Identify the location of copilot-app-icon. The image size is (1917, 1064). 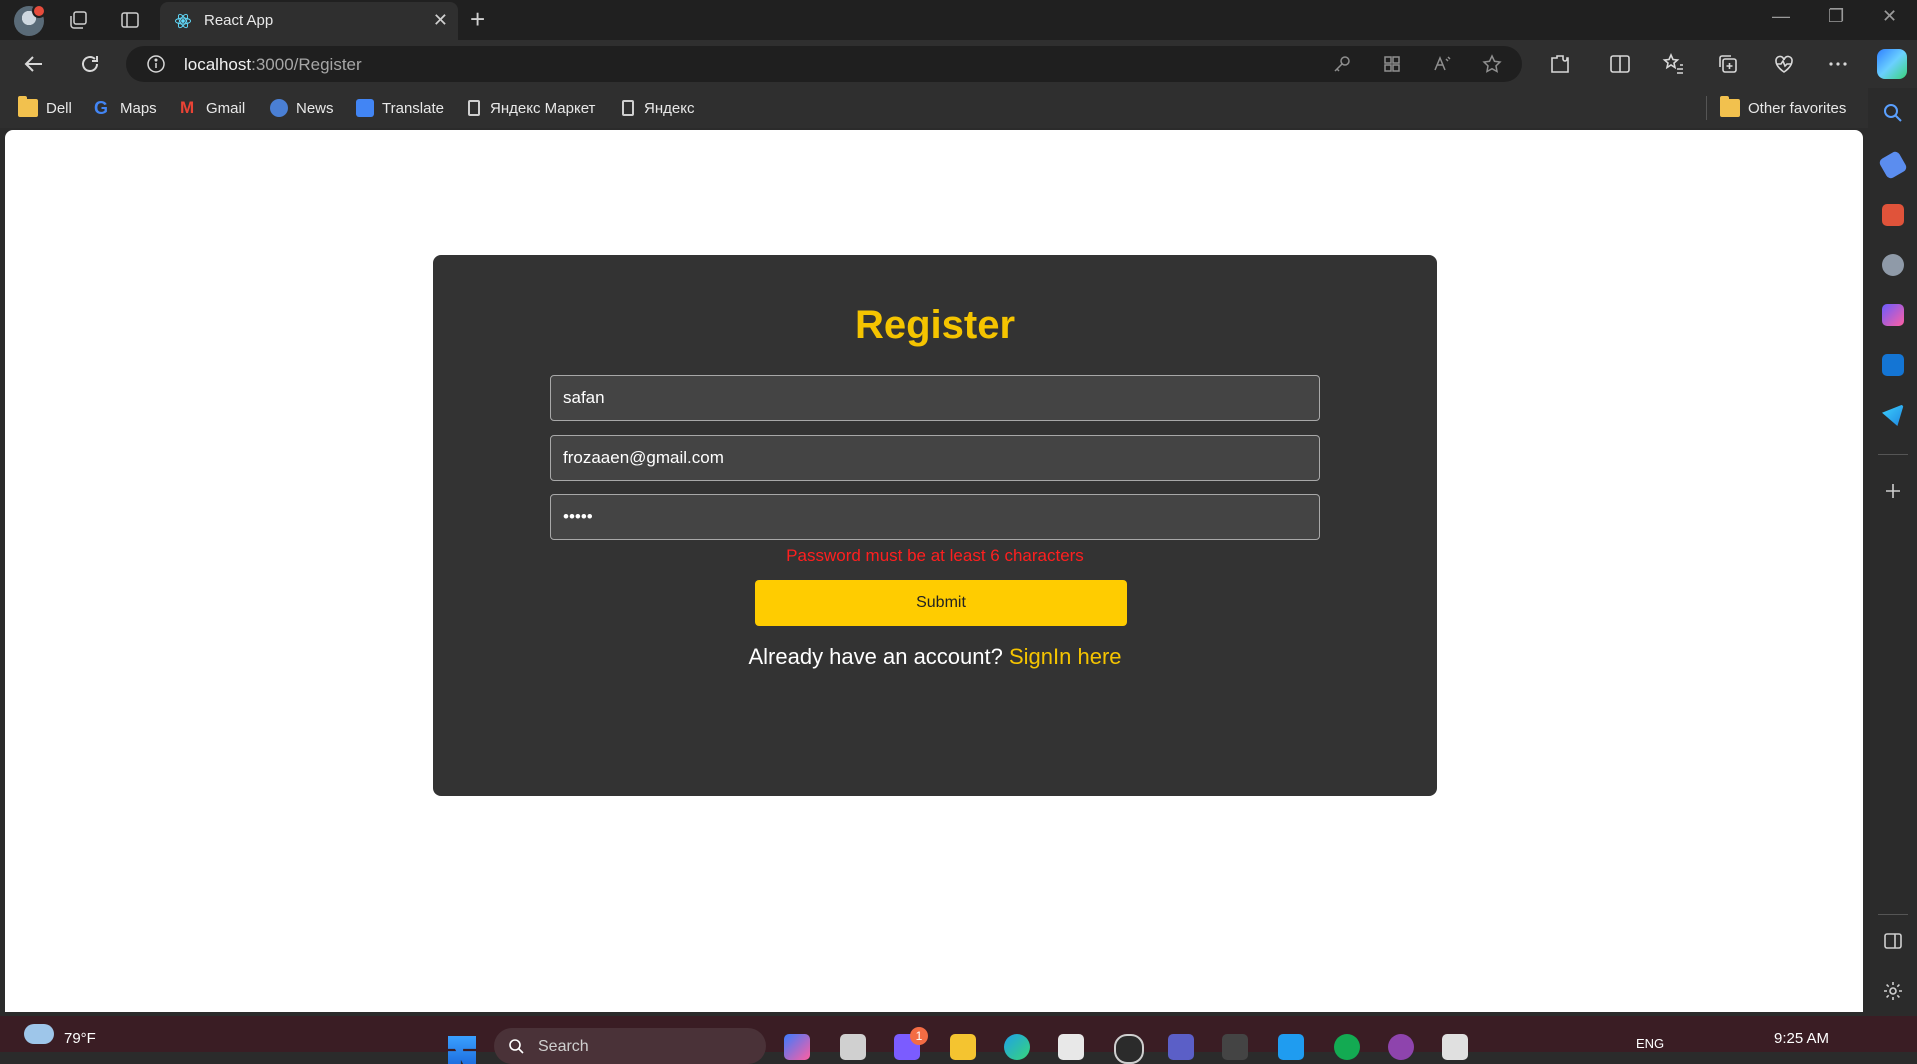
(797, 1047).